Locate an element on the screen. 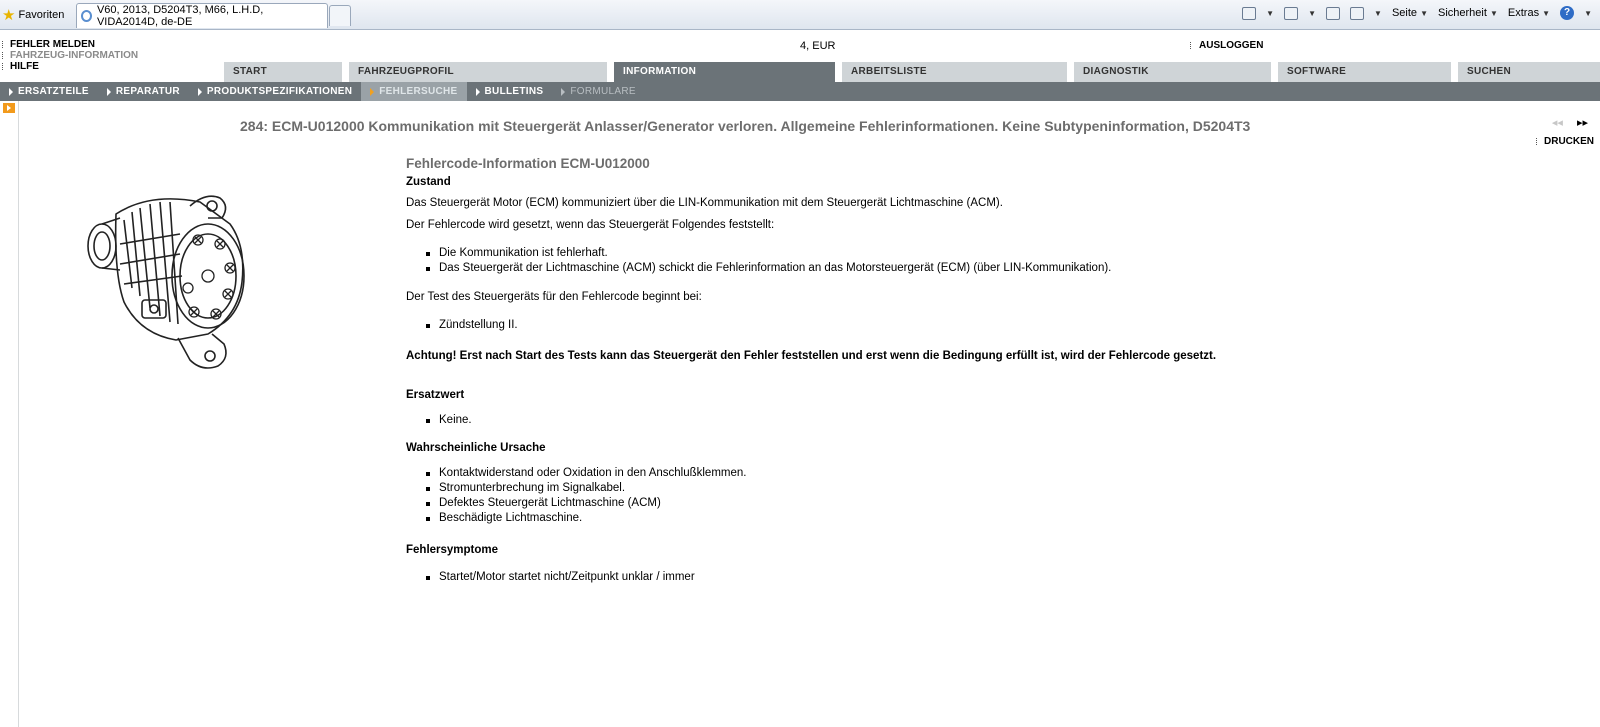  feeds-icon is located at coordinates (1291, 13).